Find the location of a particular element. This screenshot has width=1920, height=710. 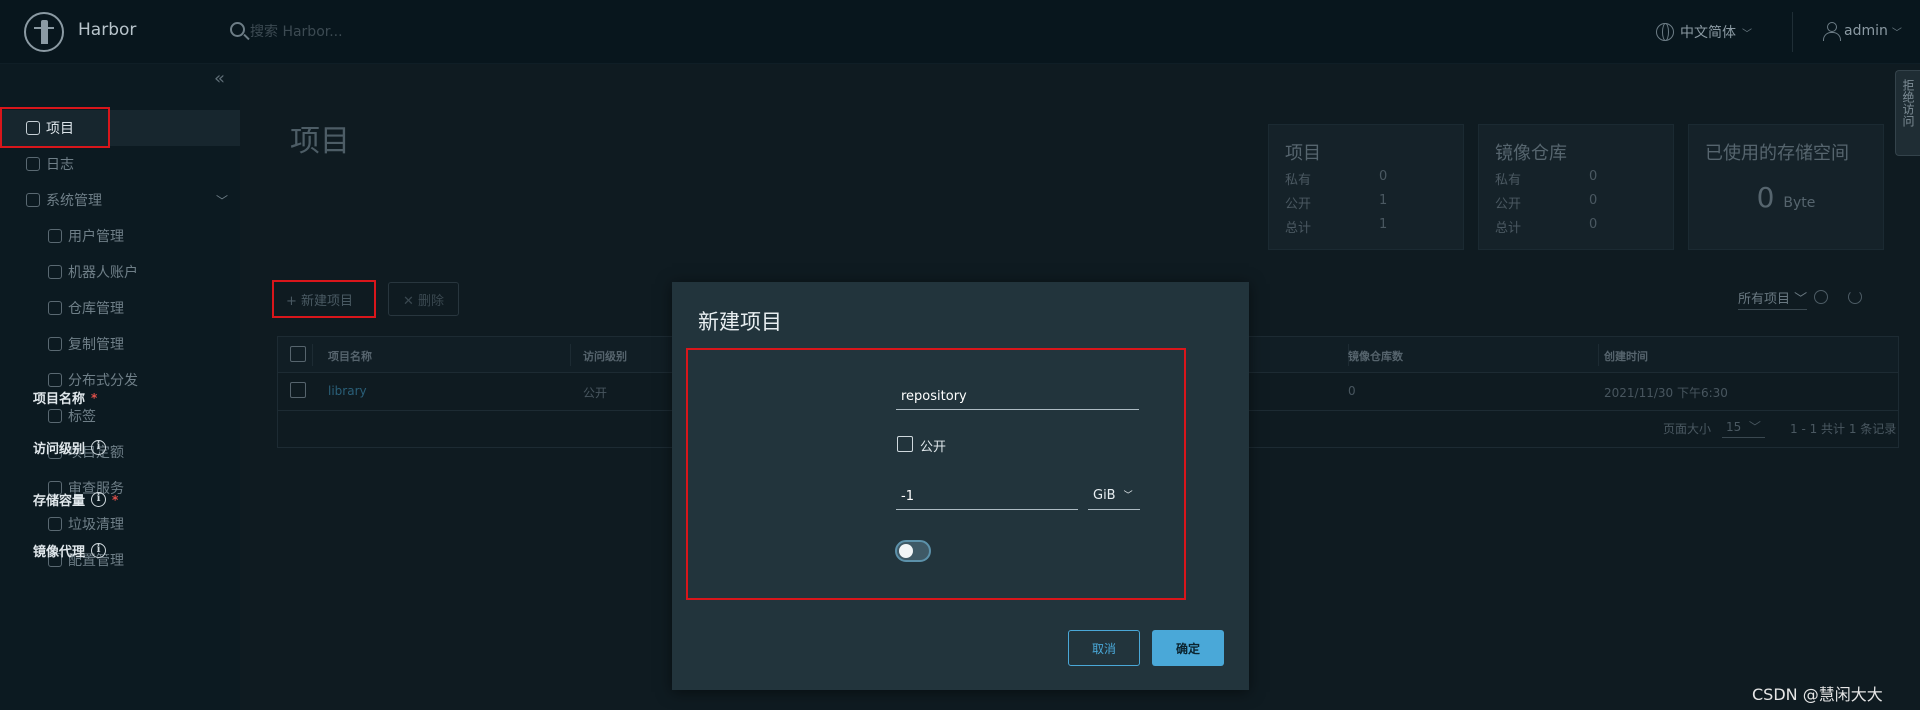

sidebar-item-logs: 日志 is located at coordinates (120, 164).